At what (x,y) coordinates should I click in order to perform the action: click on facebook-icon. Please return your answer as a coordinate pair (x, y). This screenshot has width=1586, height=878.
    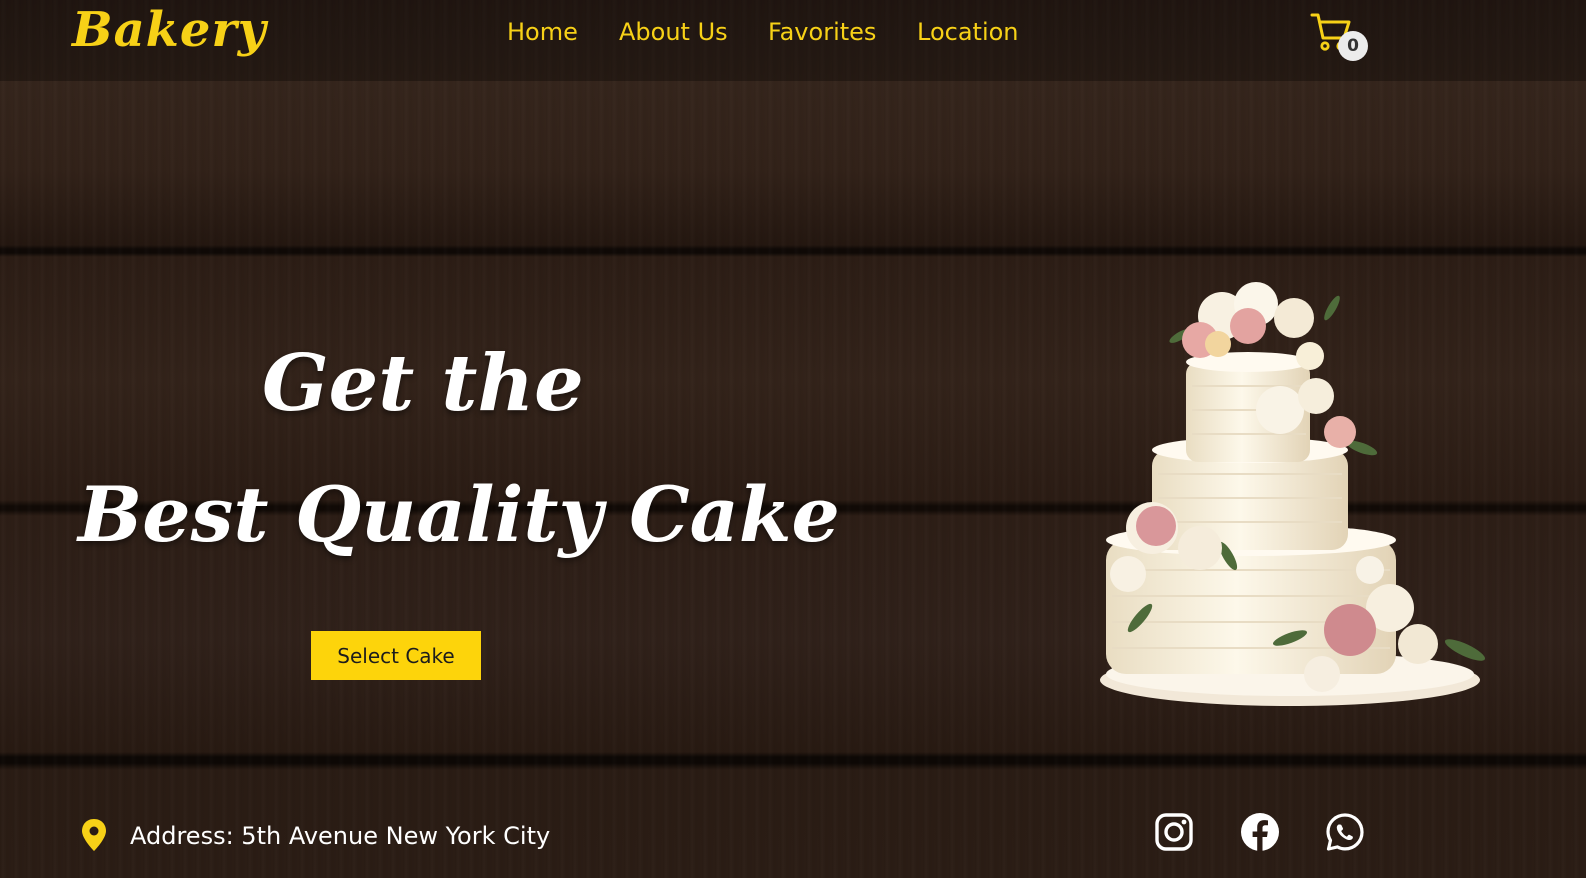
    Looking at the image, I should click on (1260, 832).